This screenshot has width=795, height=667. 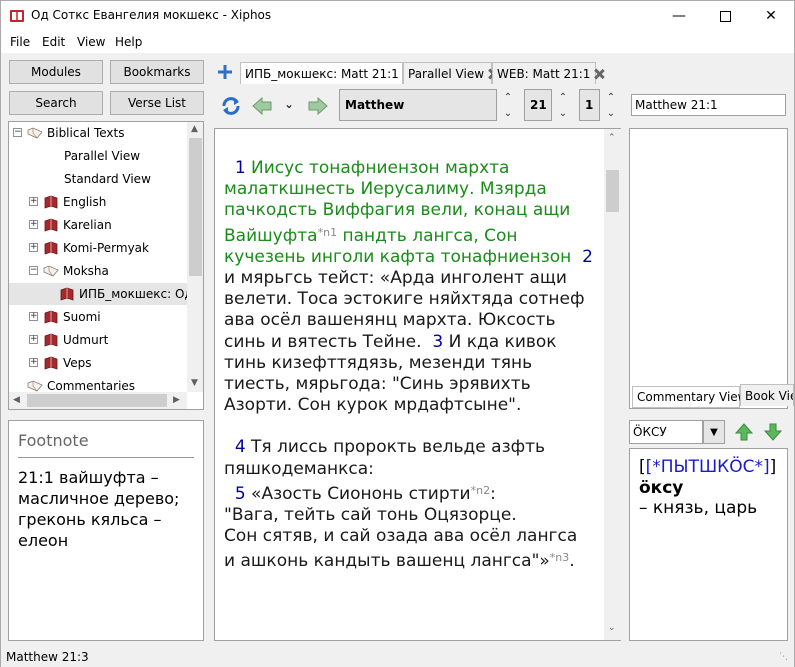 I want to click on minimize-button: —, so click(x=679, y=16).